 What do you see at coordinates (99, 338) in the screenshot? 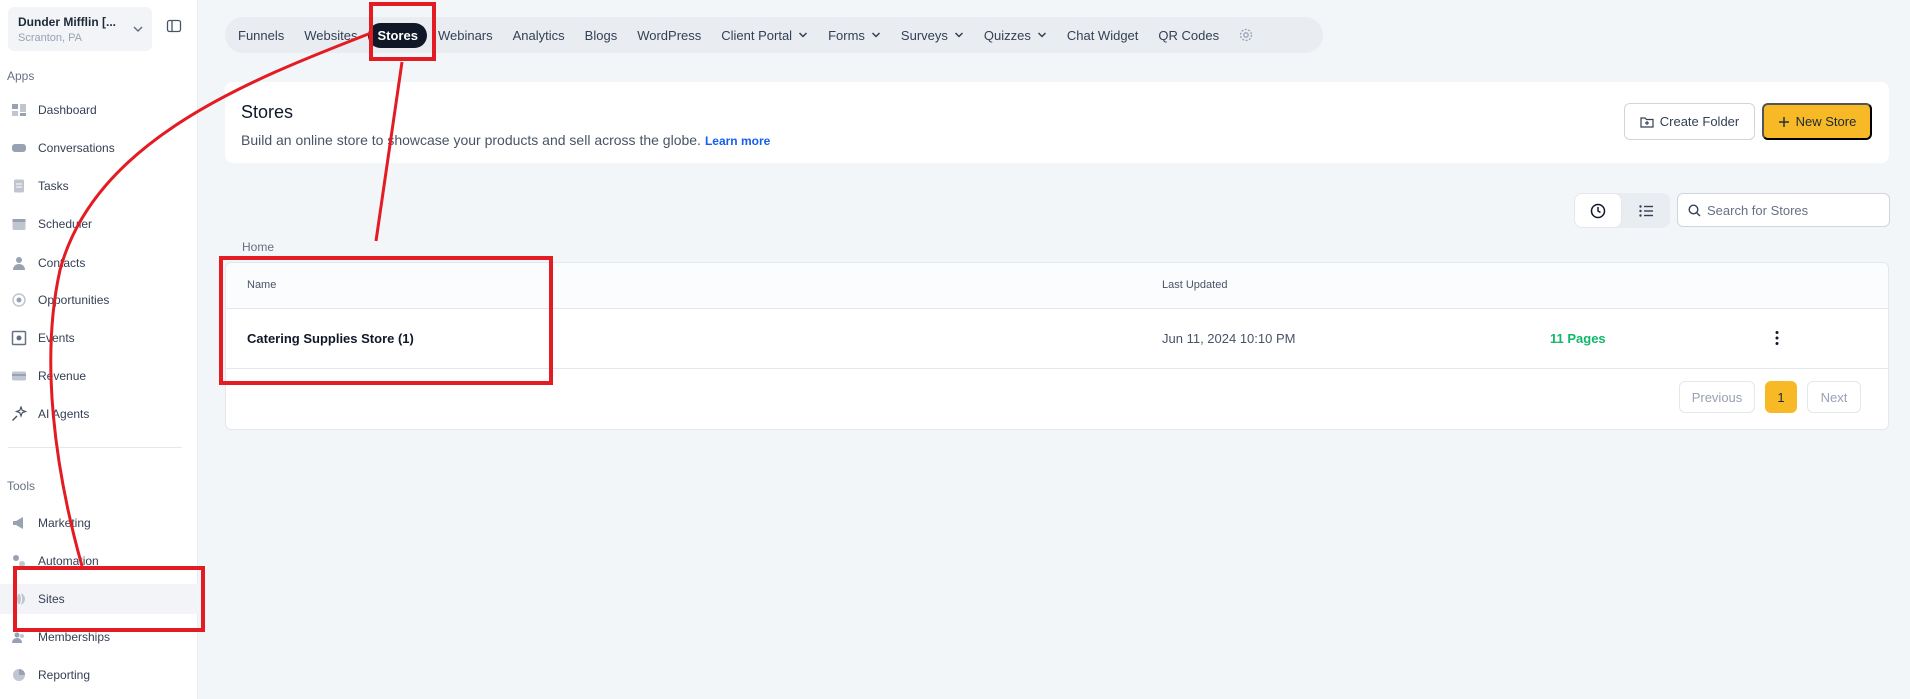
I see `sidebar-item-events: Events` at bounding box center [99, 338].